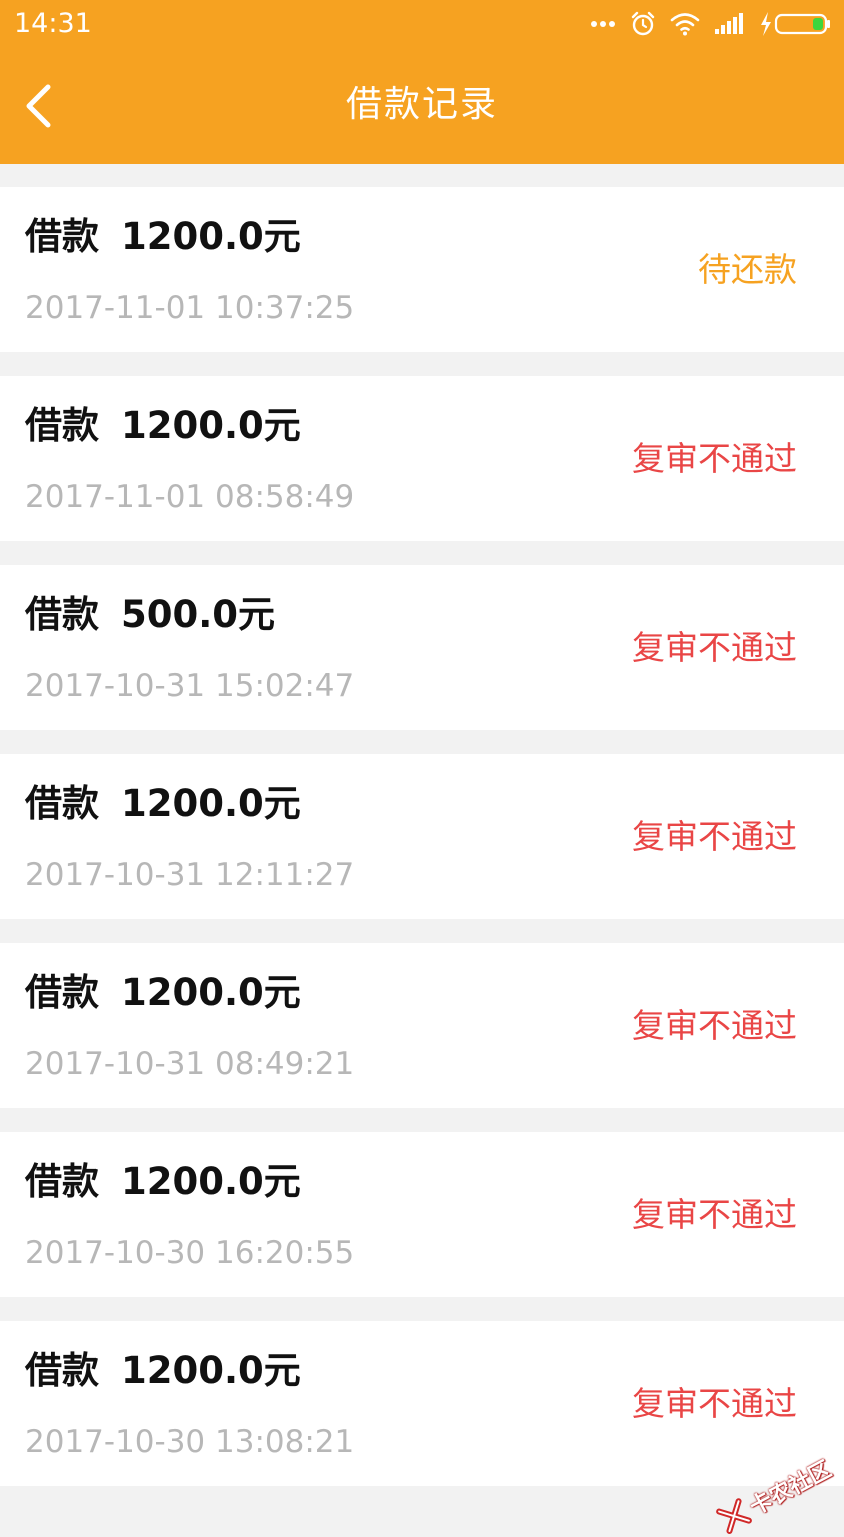 The width and height of the screenshot is (844, 1537). I want to click on loan-record: 借款 500.0元 2017-10-31 15:02:47 复审不通过, so click(422, 647).